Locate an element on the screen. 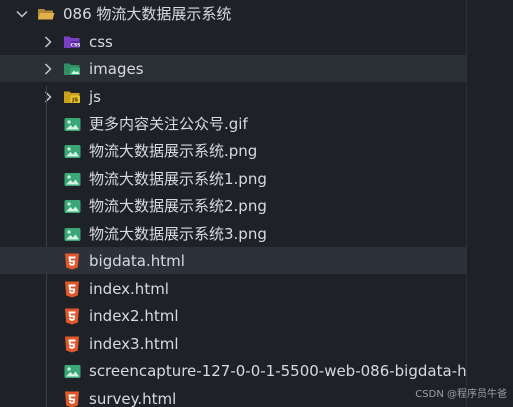 The height and width of the screenshot is (407, 513). tree-item-folder-js: JS js is located at coordinates (233, 96).